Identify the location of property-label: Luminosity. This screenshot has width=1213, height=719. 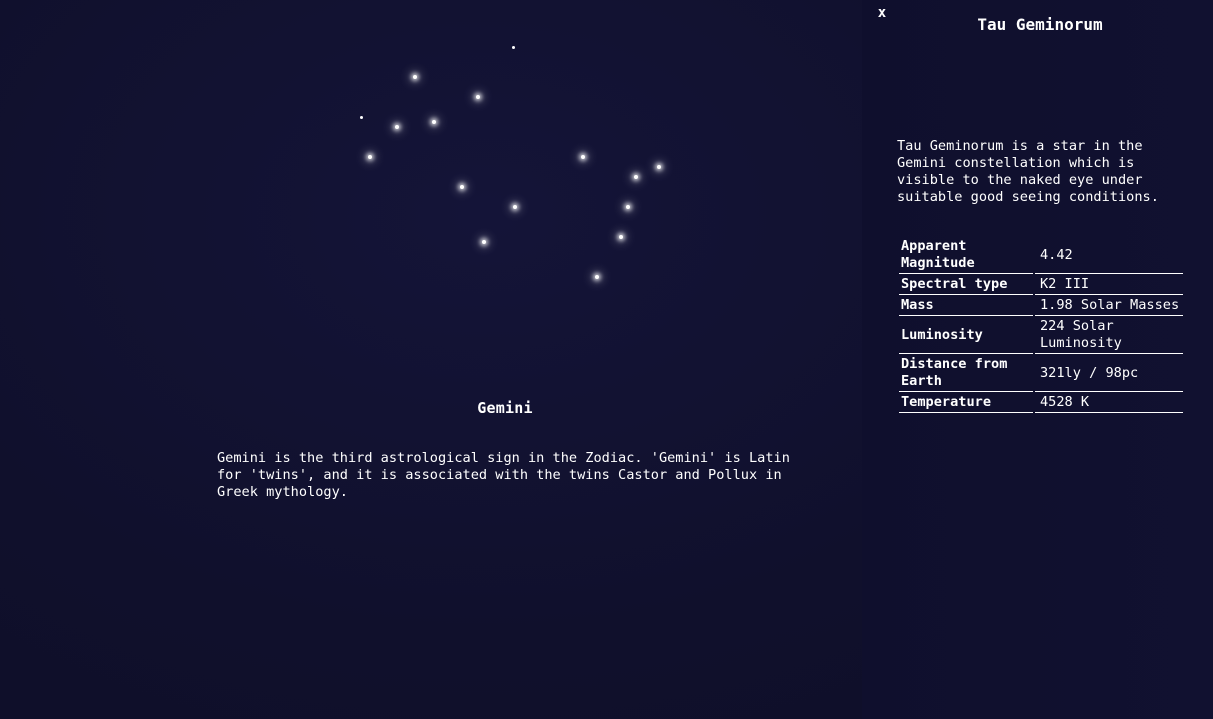
(966, 335).